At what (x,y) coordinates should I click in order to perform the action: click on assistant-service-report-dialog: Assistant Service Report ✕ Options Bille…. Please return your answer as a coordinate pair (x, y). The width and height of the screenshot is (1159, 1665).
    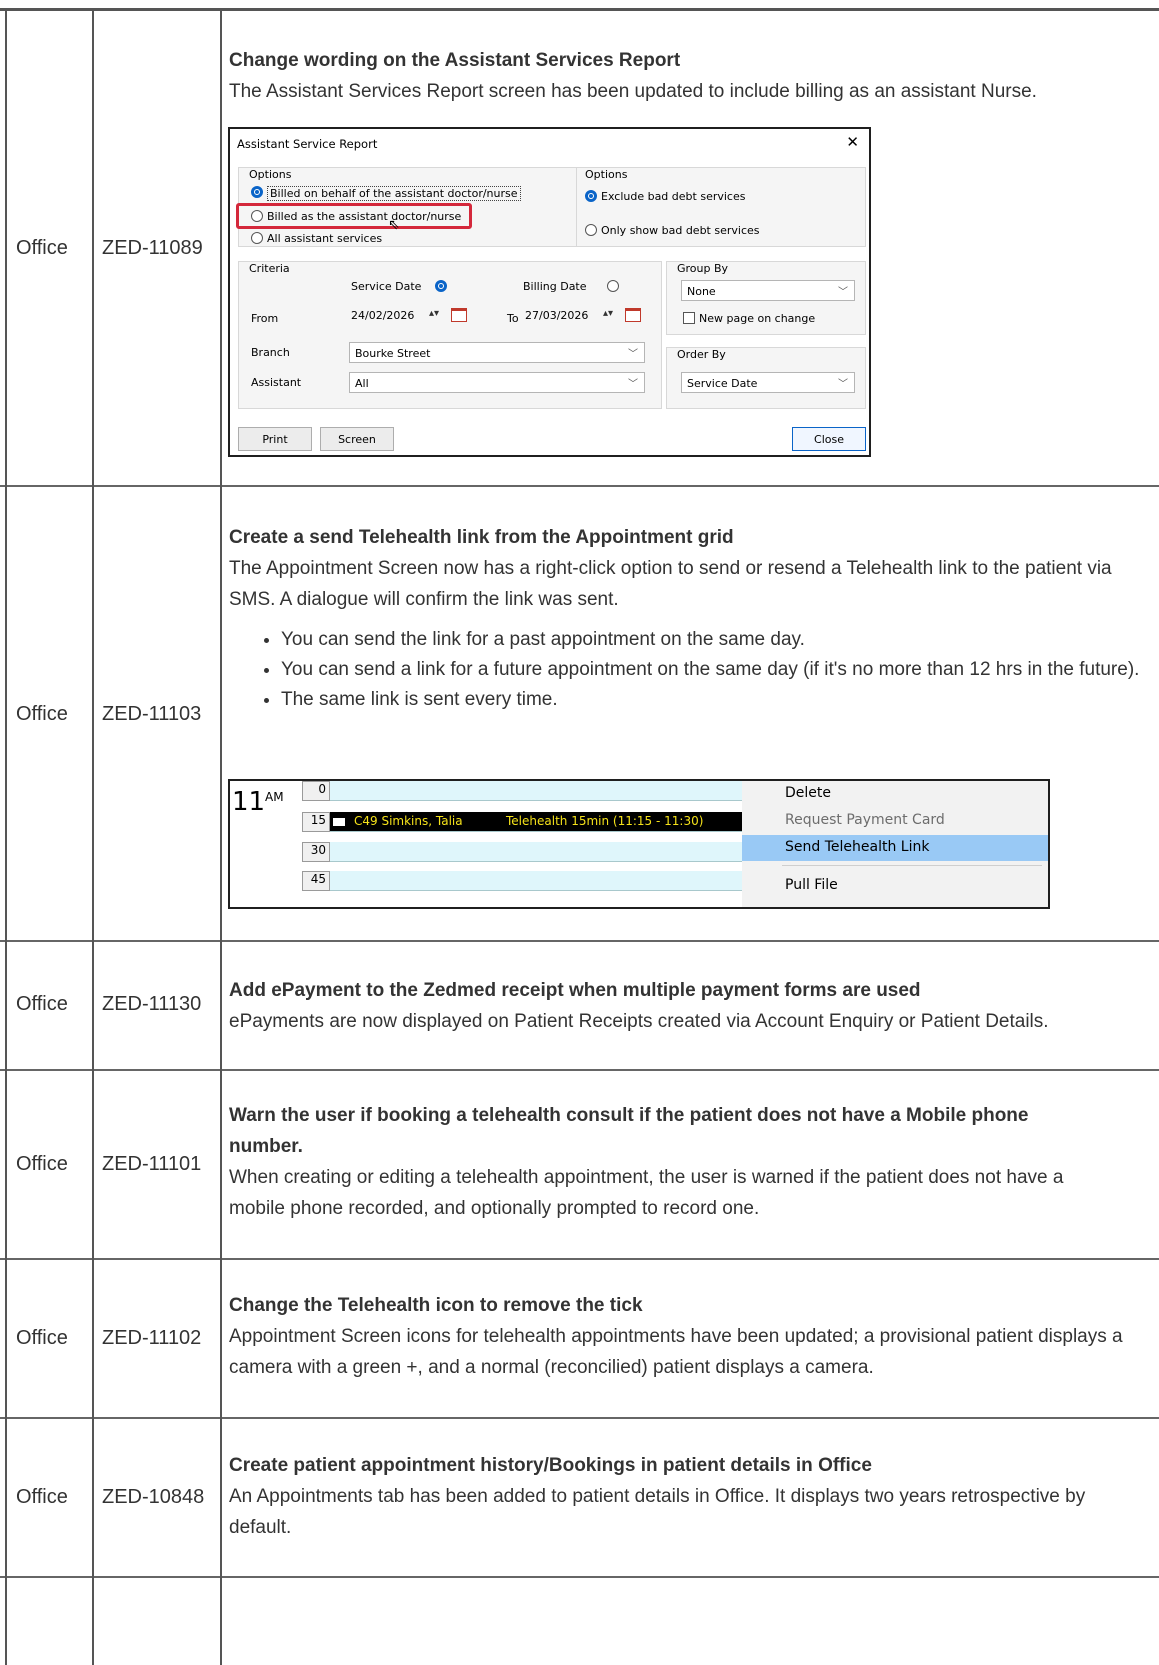
    Looking at the image, I should click on (549, 292).